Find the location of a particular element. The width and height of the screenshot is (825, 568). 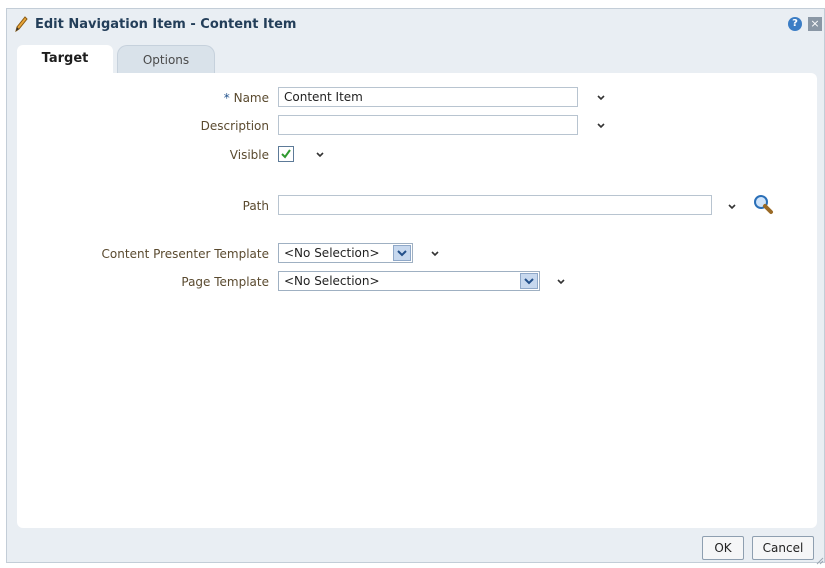

resize-grip-icon is located at coordinates (820, 559).